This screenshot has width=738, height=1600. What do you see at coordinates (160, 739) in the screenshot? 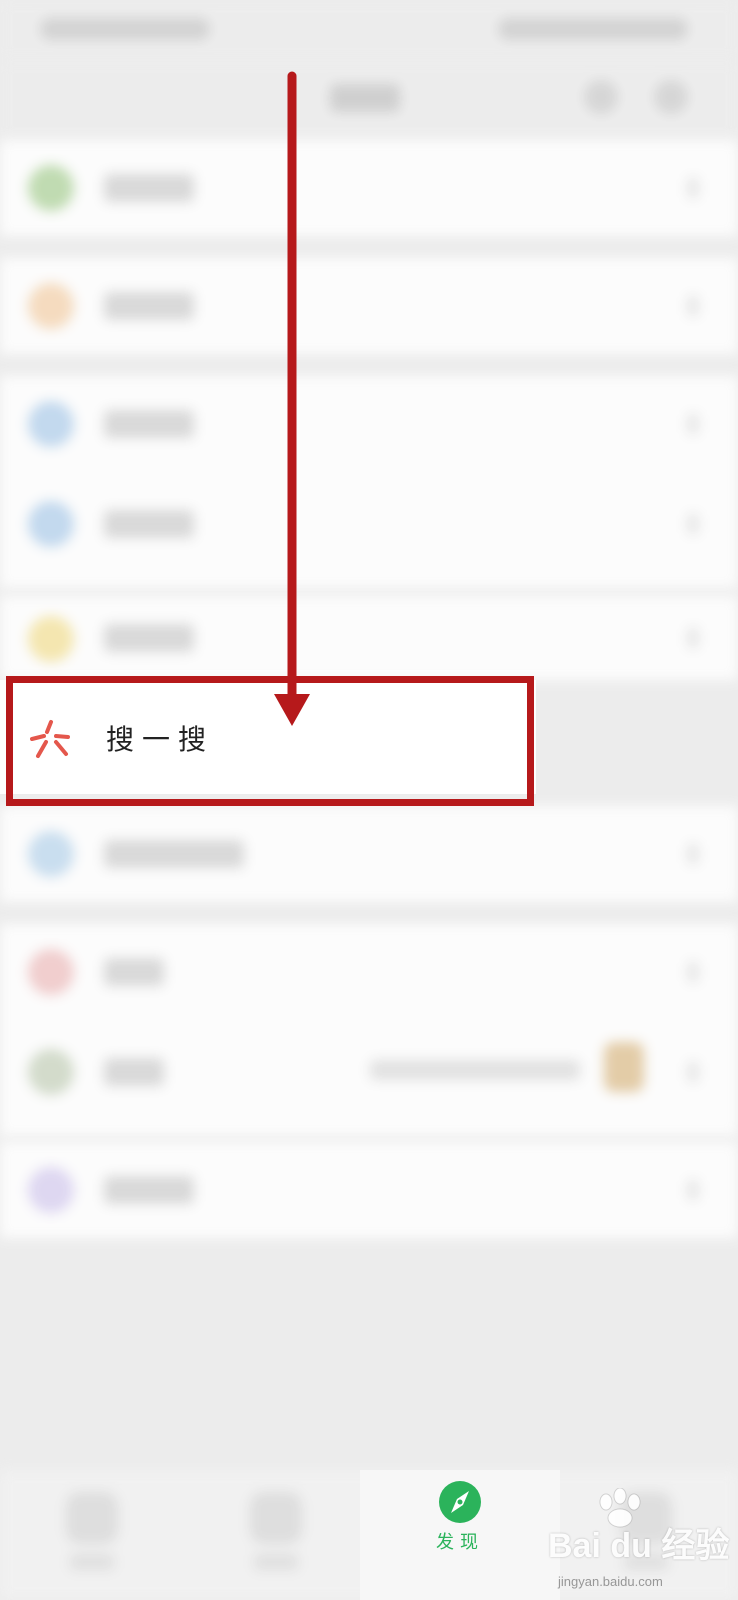
I see `search-label: 搜一搜` at bounding box center [160, 739].